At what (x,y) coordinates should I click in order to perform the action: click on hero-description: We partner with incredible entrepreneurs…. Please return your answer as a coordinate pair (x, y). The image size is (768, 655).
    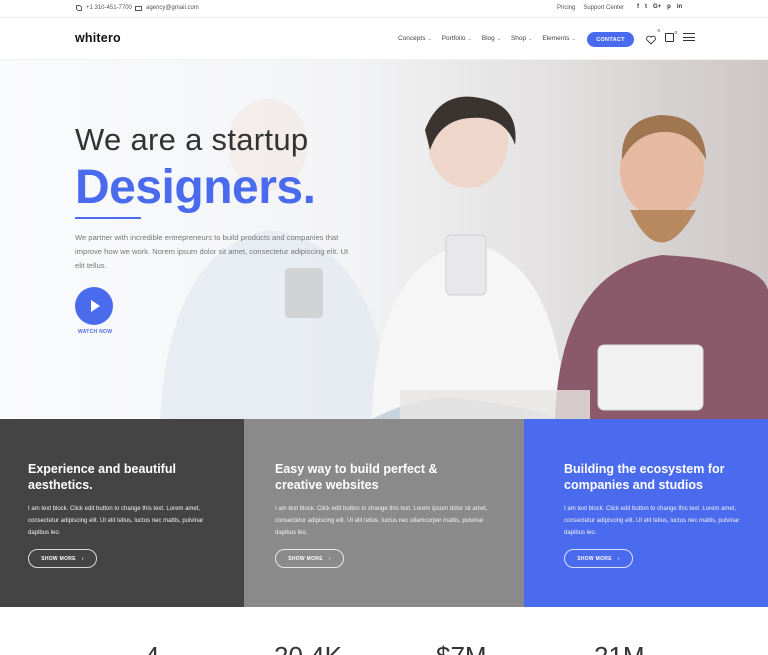
    Looking at the image, I should click on (212, 251).